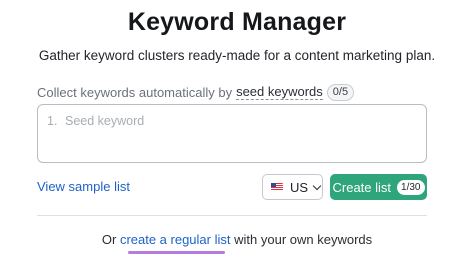  I want to click on or-label: Or, so click(109, 239).